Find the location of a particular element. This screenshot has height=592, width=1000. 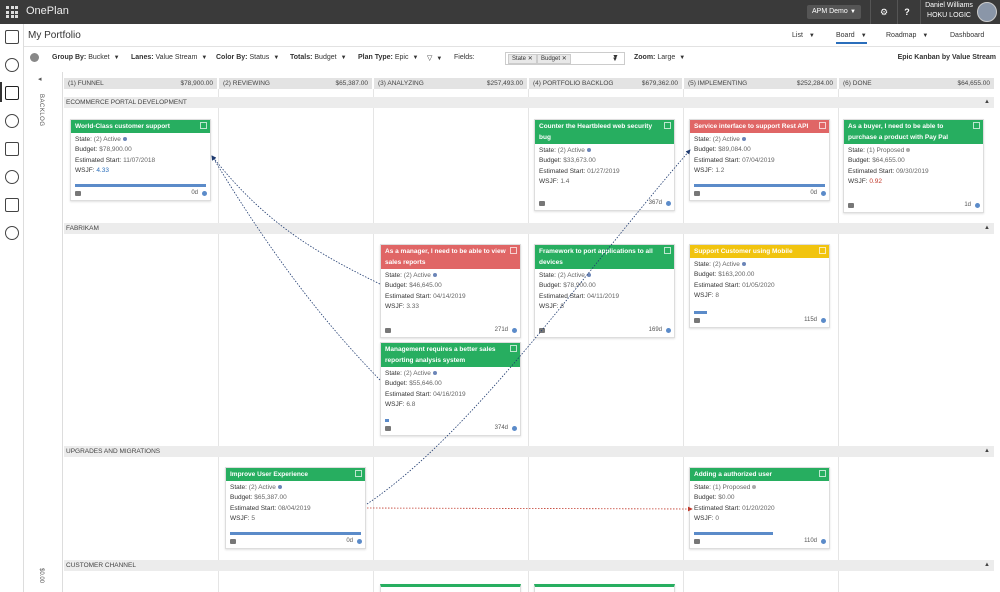

avatar is located at coordinates (987, 12).